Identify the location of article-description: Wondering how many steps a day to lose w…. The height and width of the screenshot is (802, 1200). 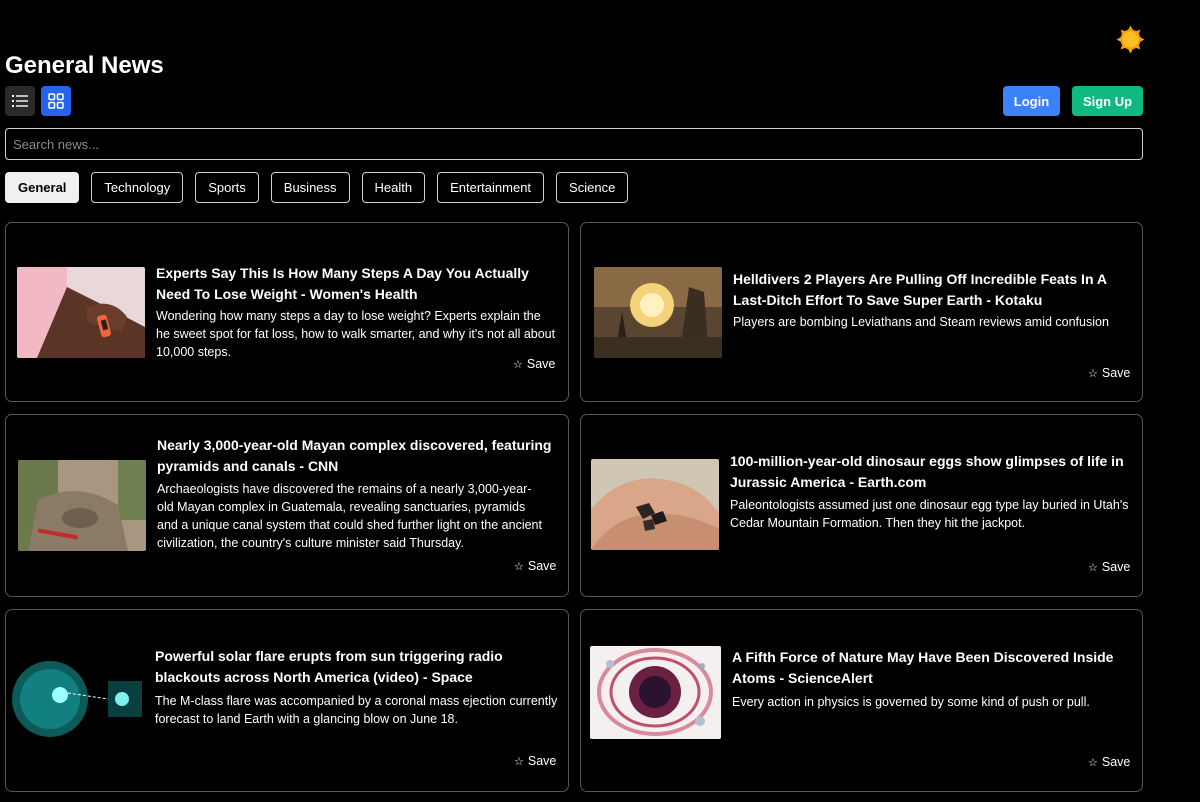
(356, 334).